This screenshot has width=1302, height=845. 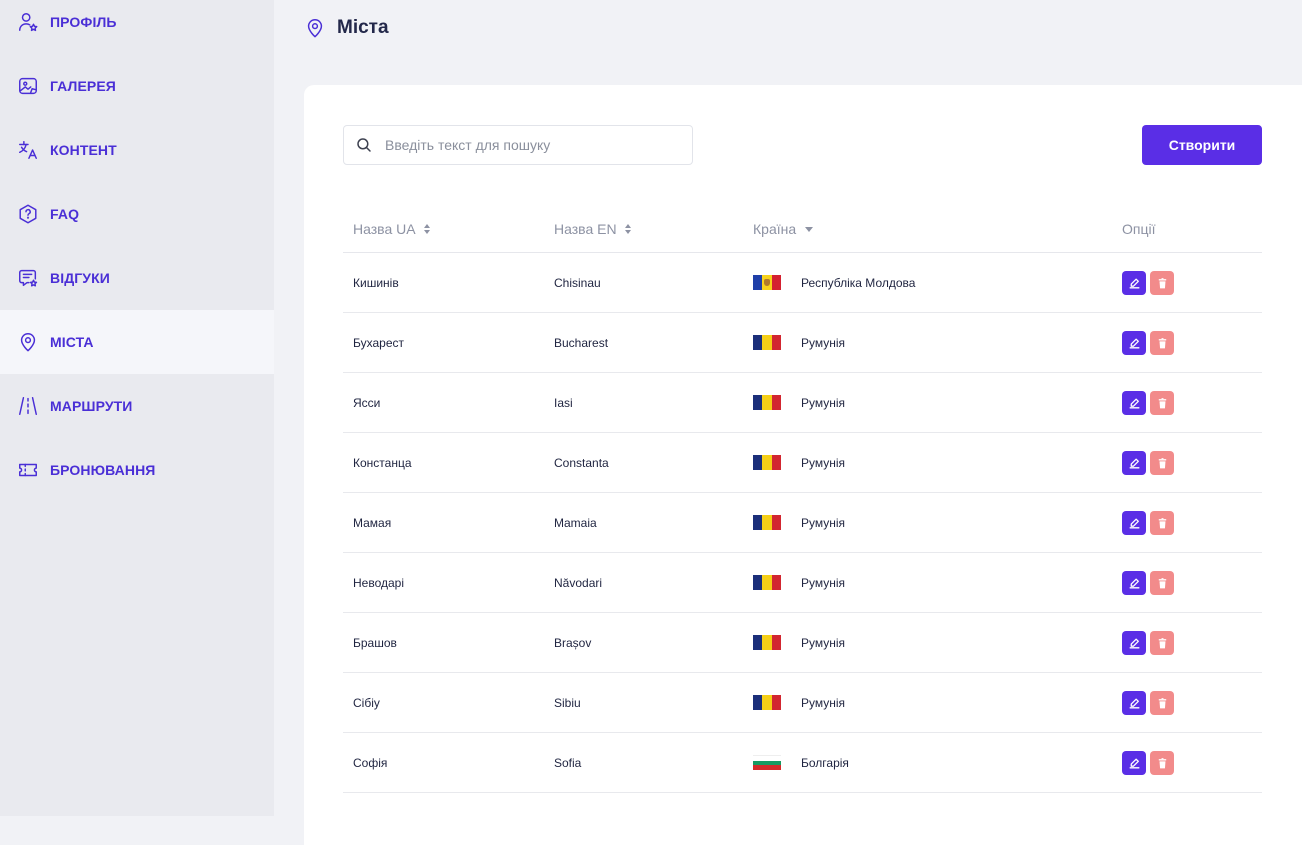 I want to click on sidebar-item-reviews: ВІДГУКИ, so click(x=137, y=278).